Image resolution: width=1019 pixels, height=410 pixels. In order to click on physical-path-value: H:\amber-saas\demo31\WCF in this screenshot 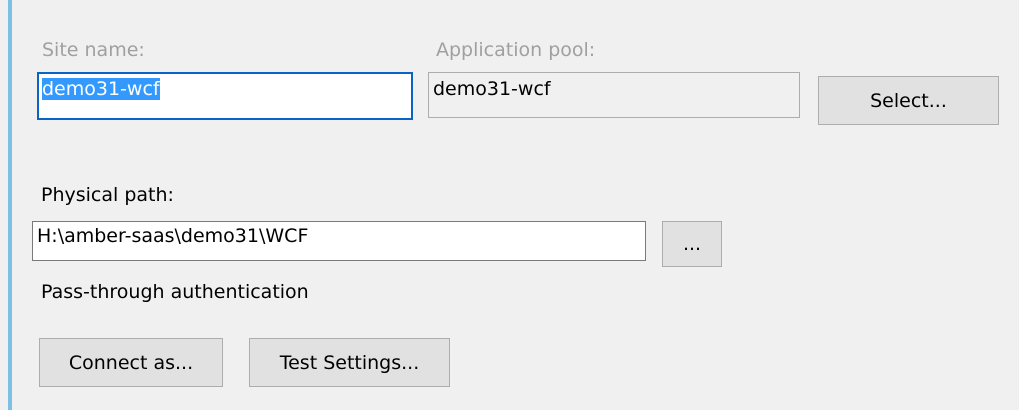, I will do `click(173, 236)`.